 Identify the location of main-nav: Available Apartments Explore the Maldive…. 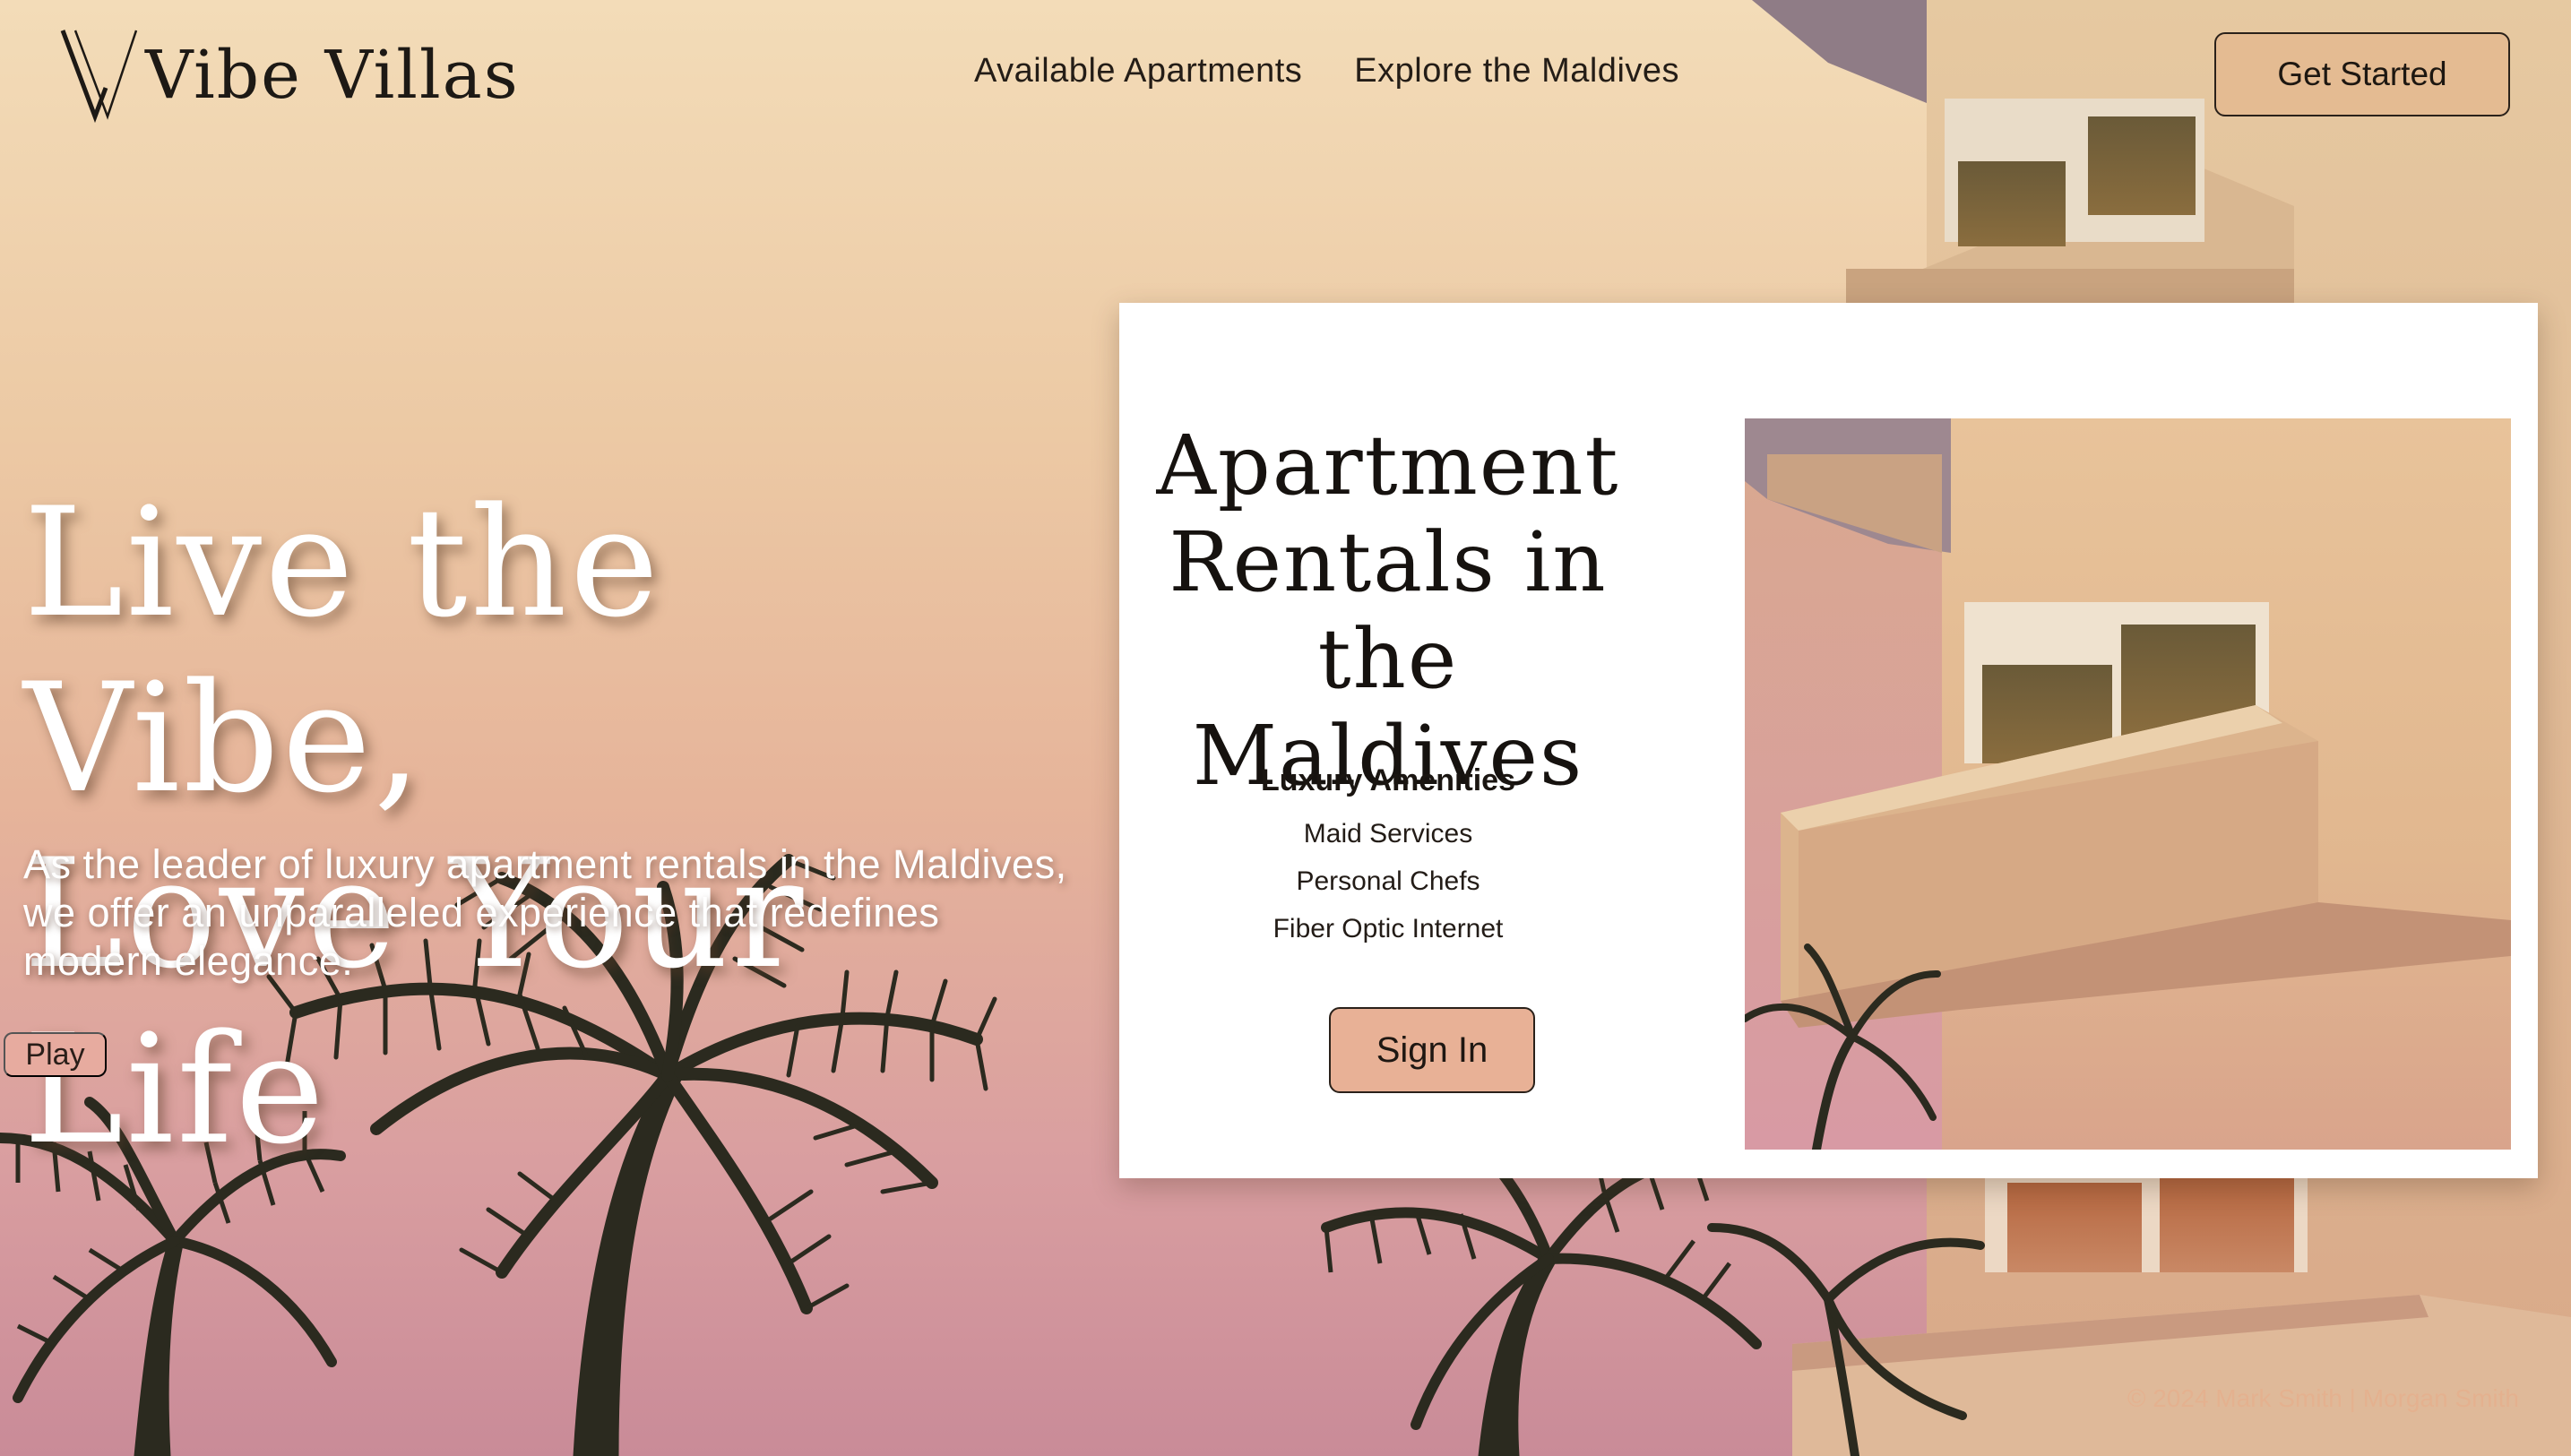
(1326, 71).